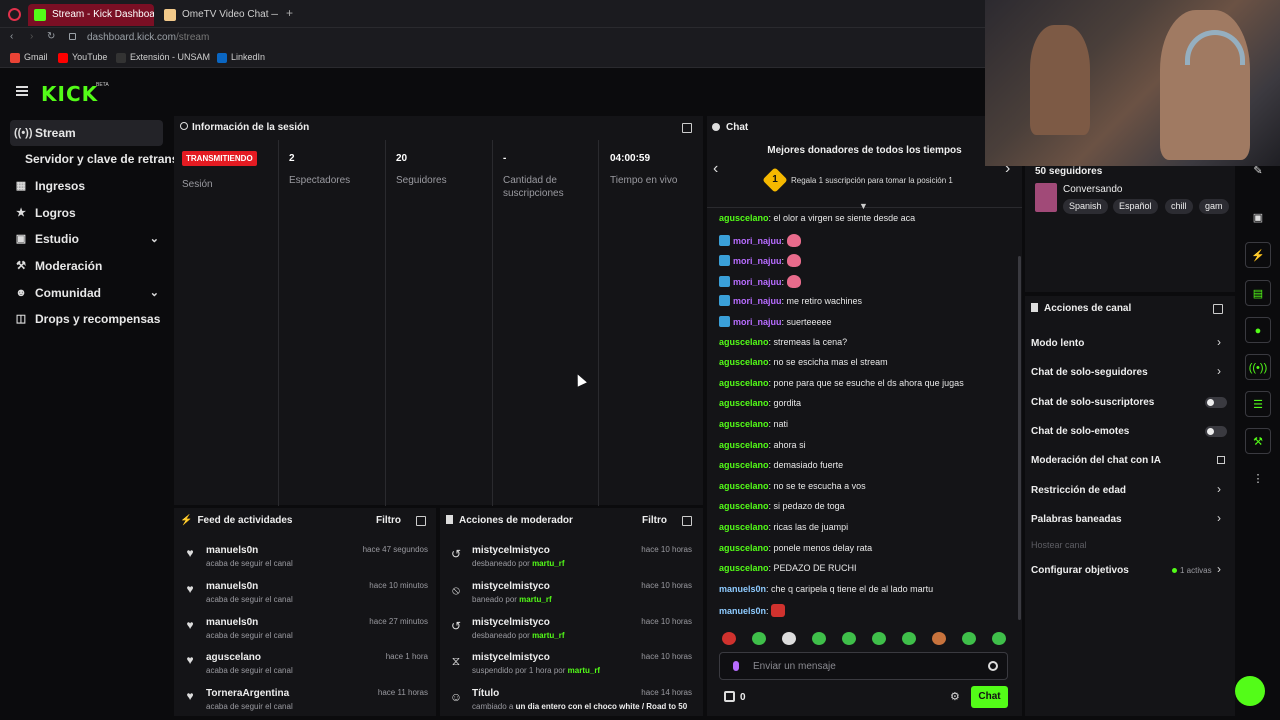  I want to click on activity-user: aguscelano, so click(233, 657).